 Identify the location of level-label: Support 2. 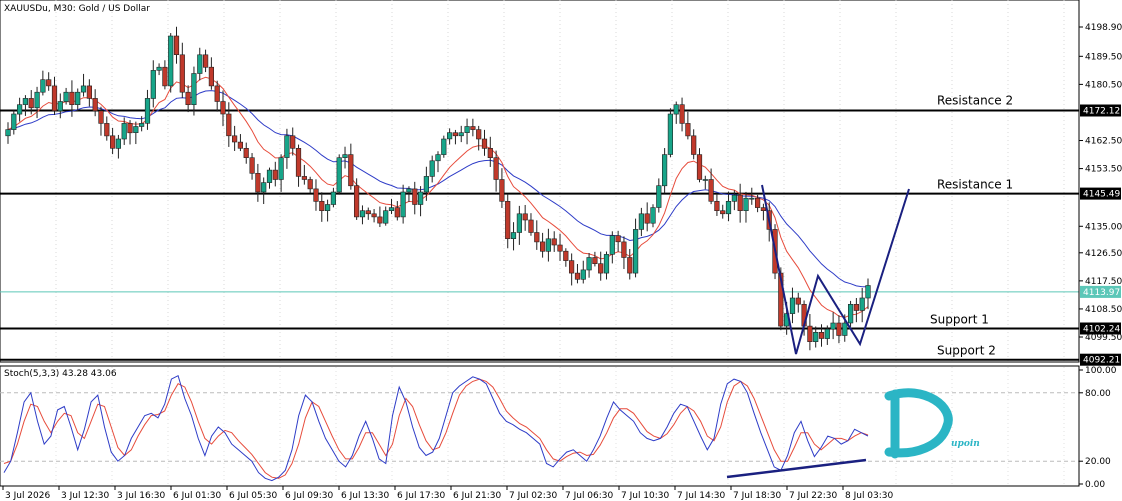
(966, 351).